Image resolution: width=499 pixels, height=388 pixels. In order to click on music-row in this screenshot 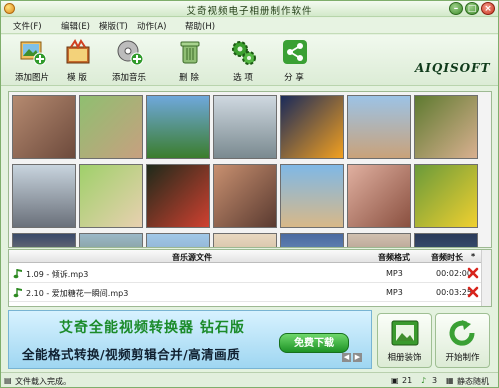, I will do `click(250, 304)`.